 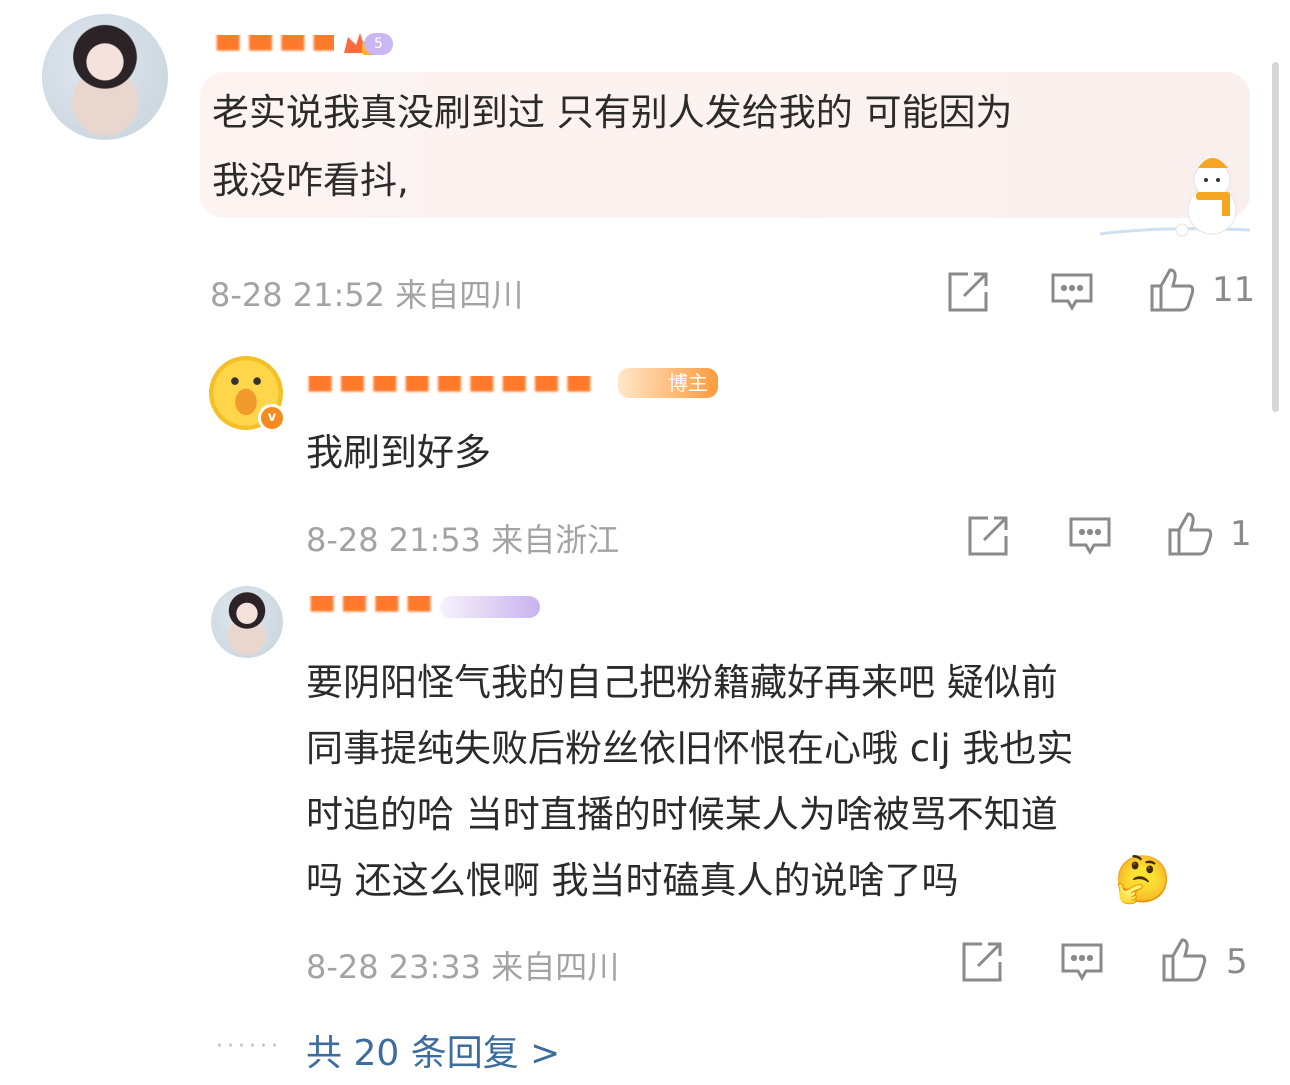 I want to click on comment-text-line: 老实说我真没刷到过 只有别人发给我的 可能因为, so click(x=612, y=112).